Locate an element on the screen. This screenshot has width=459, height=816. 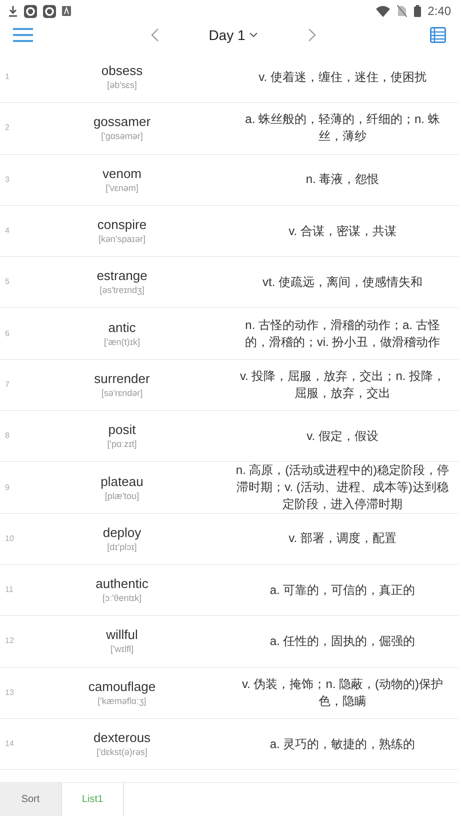
phonetic: ['æn(t)ɪk] is located at coordinates (122, 342).